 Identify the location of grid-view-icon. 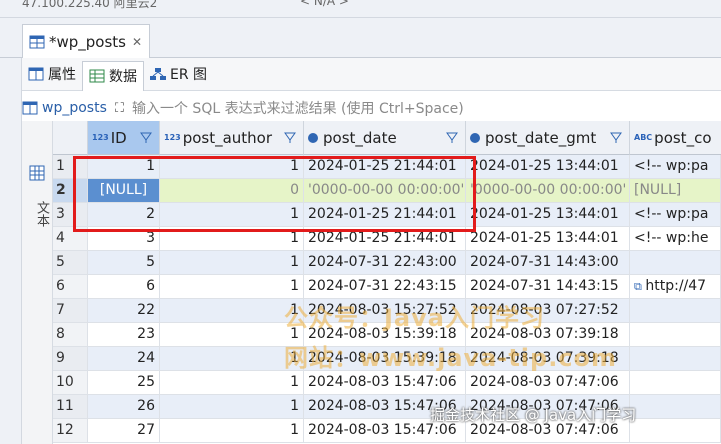
(37, 173).